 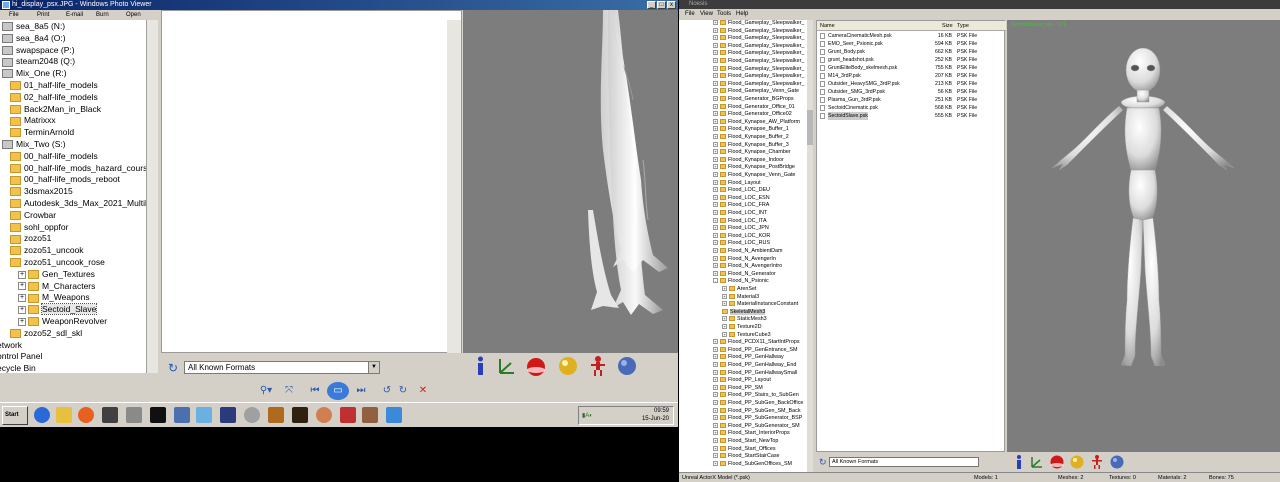 I want to click on fc-icon, so click(x=228, y=415).